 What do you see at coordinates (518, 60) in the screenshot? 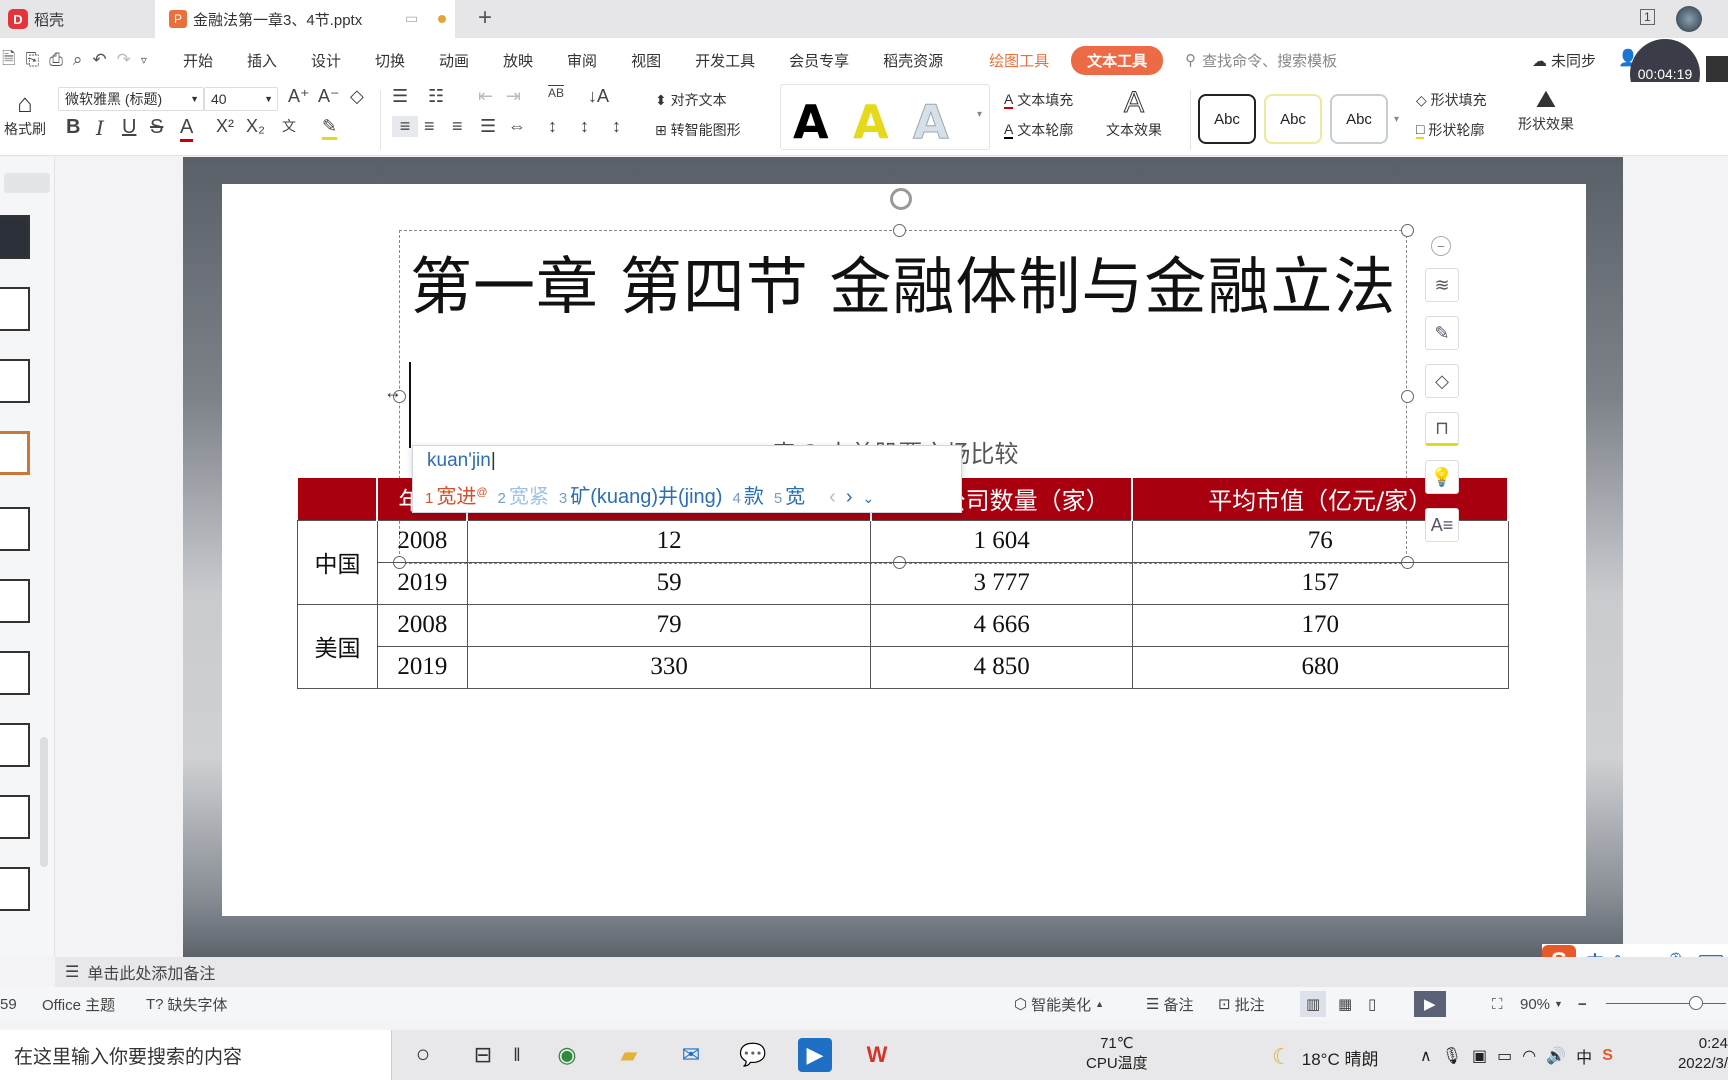
I see `menu-slideshow: 放映` at bounding box center [518, 60].